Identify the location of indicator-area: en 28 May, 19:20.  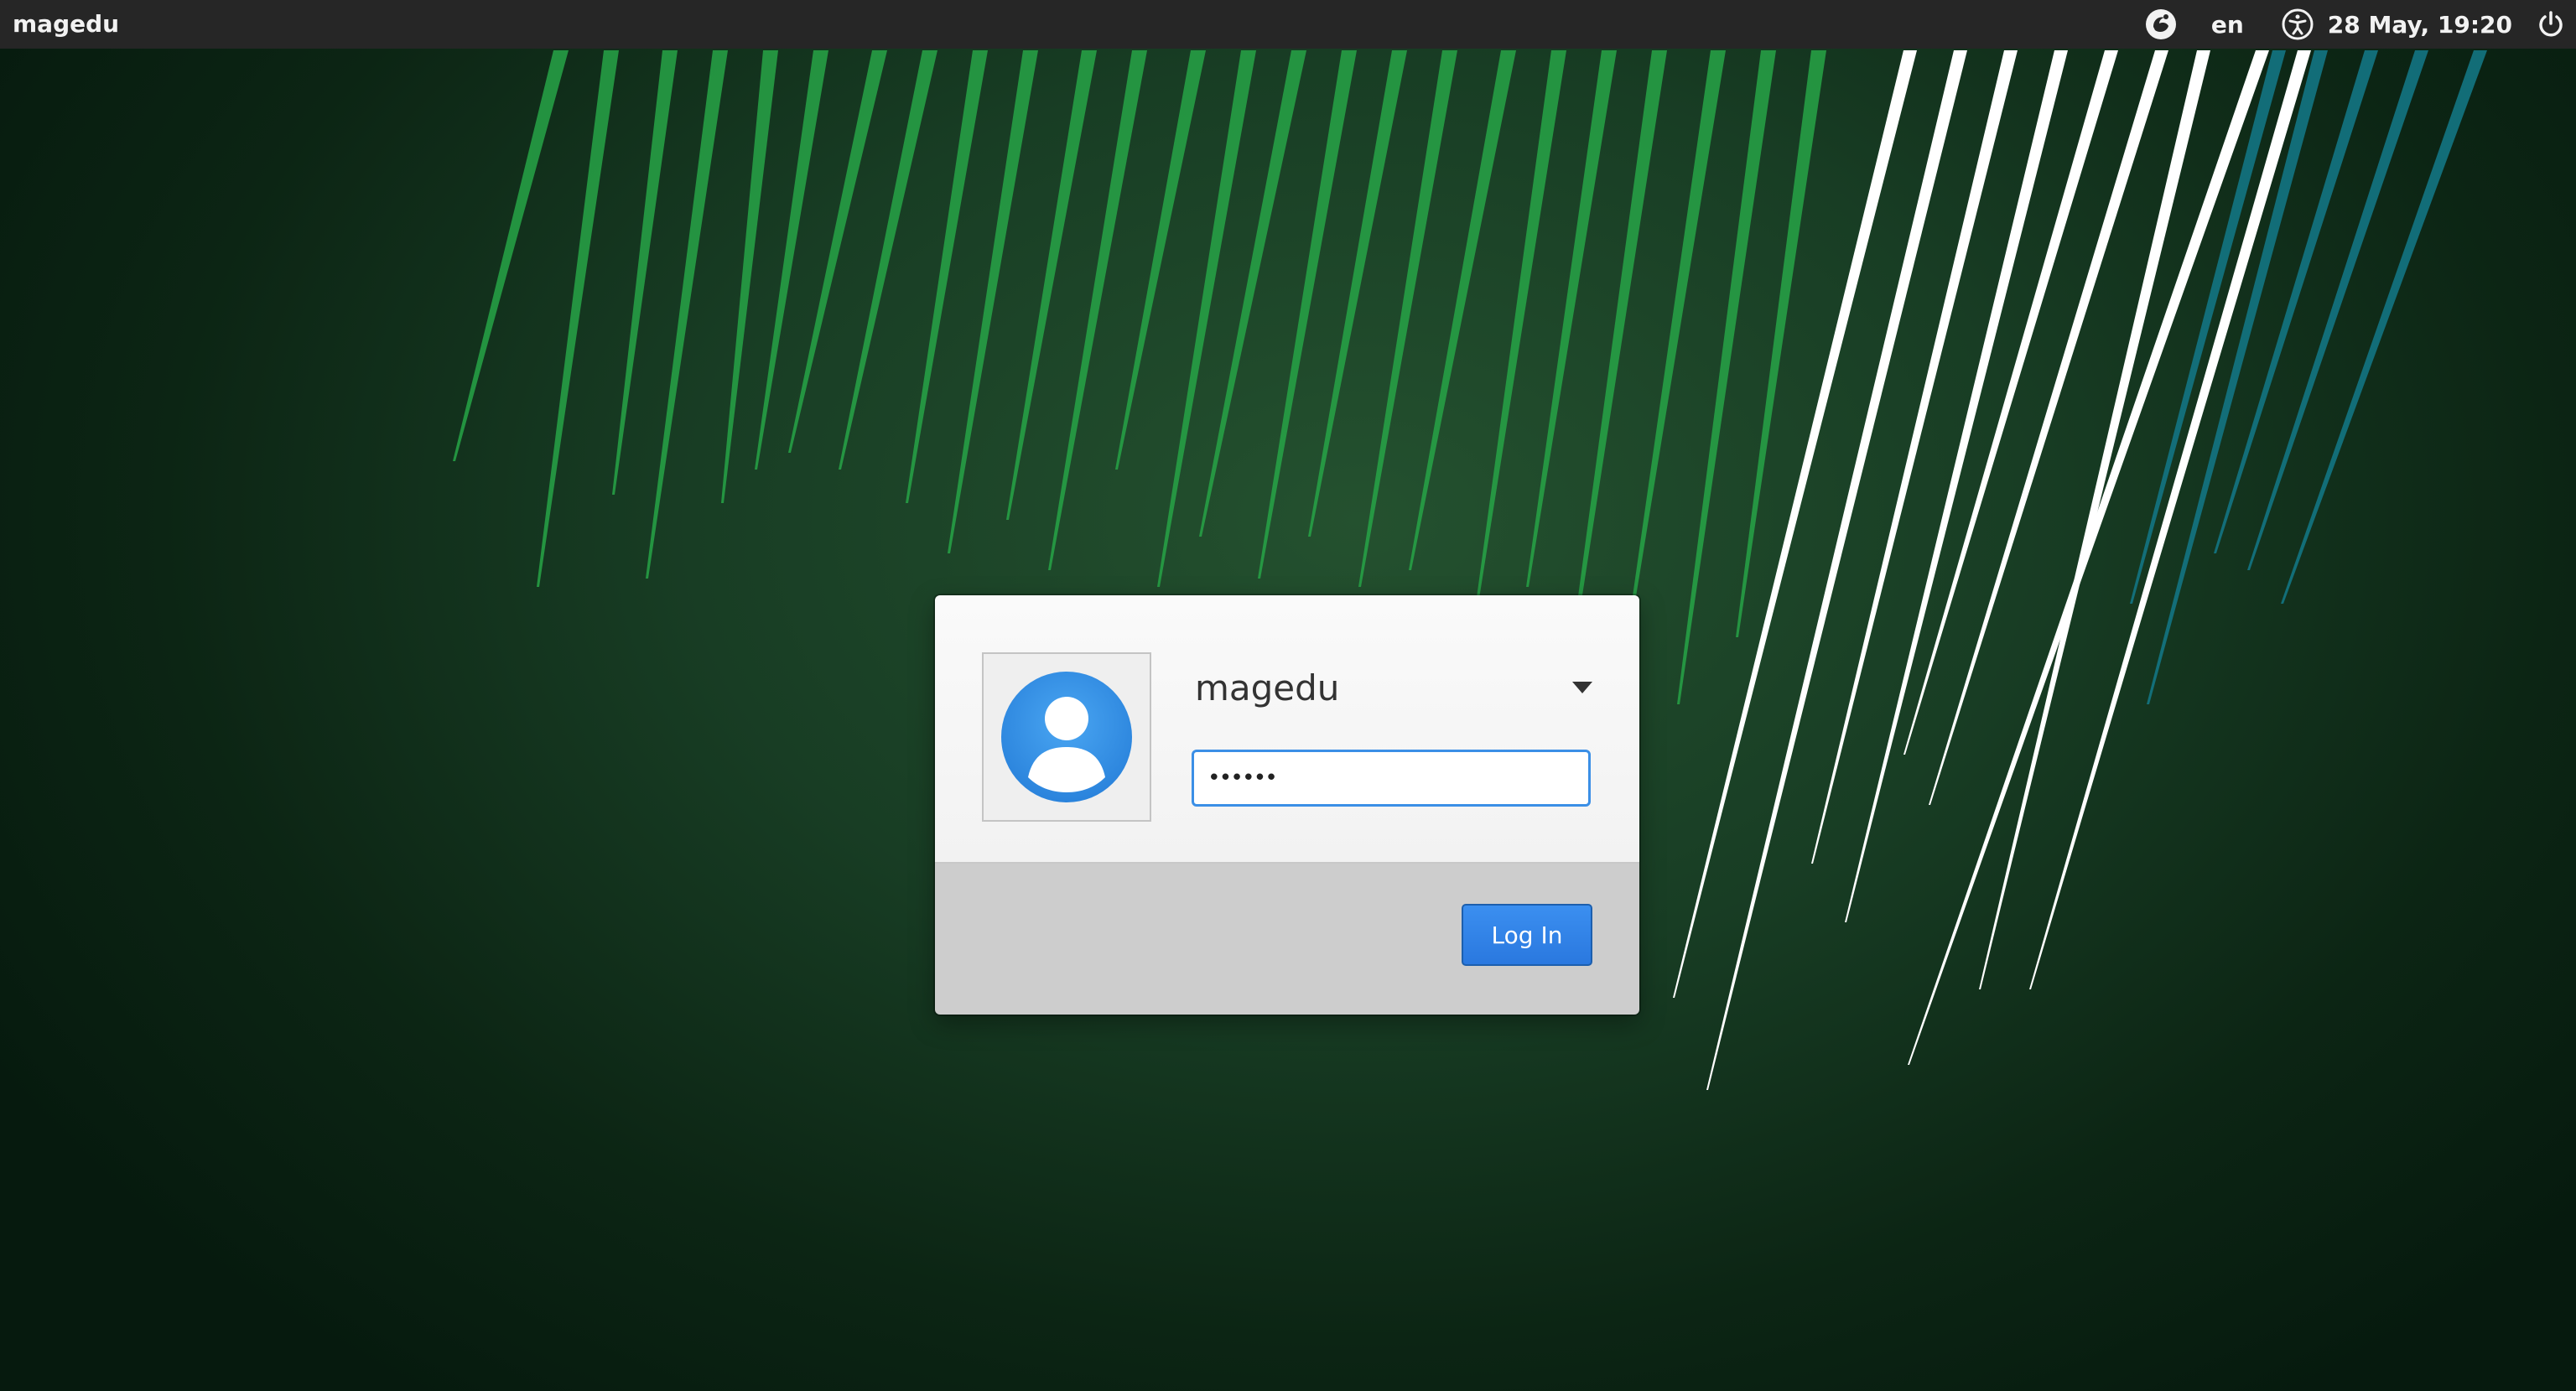
(2359, 24).